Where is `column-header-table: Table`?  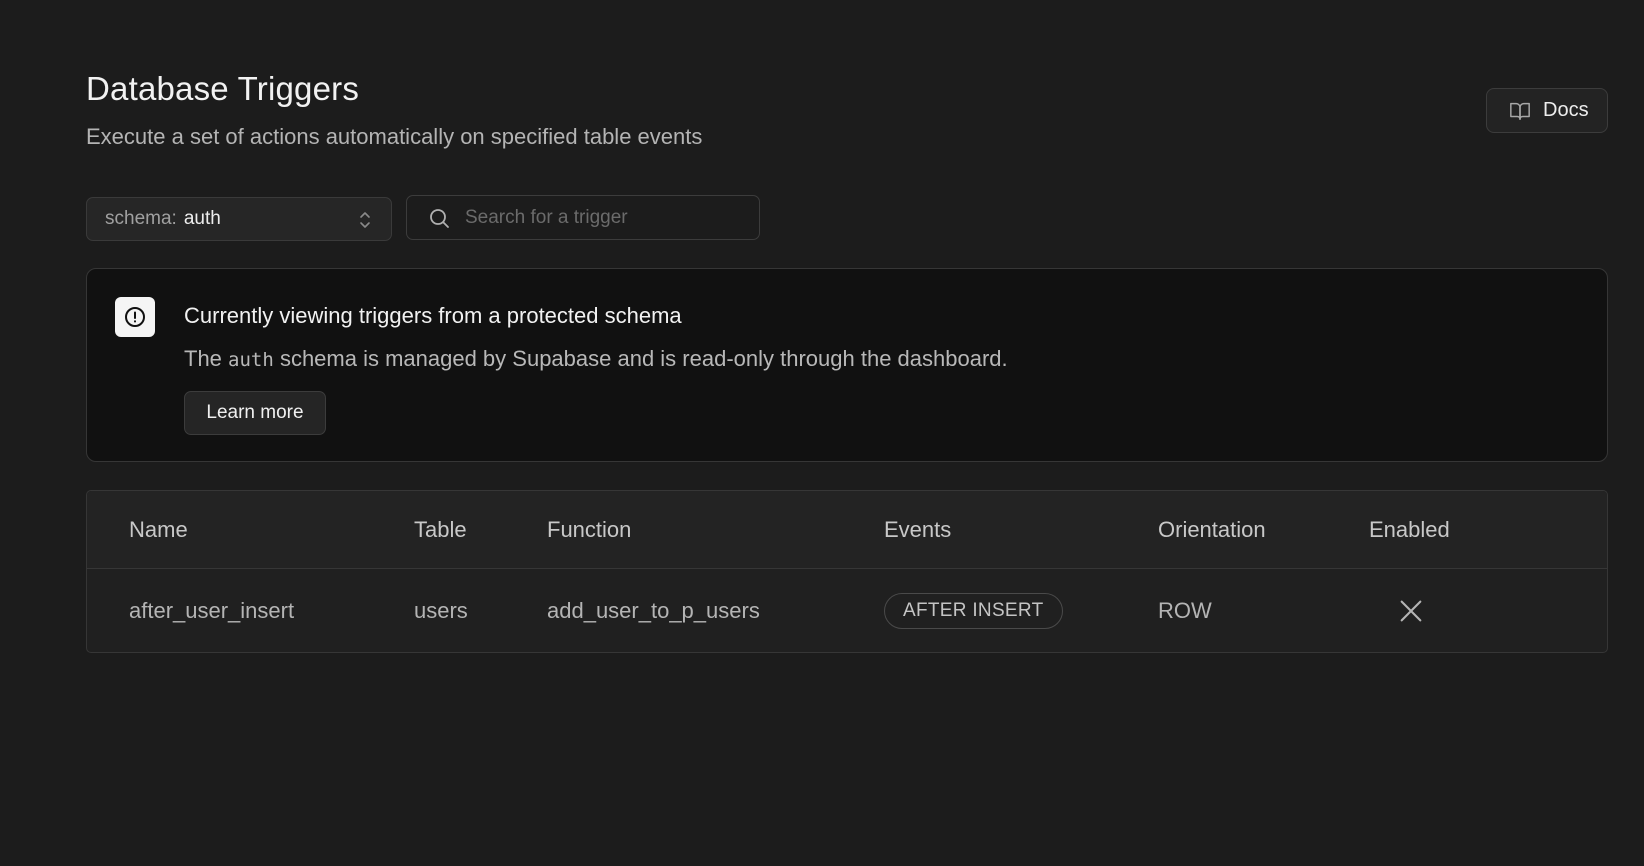
column-header-table: Table is located at coordinates (440, 529).